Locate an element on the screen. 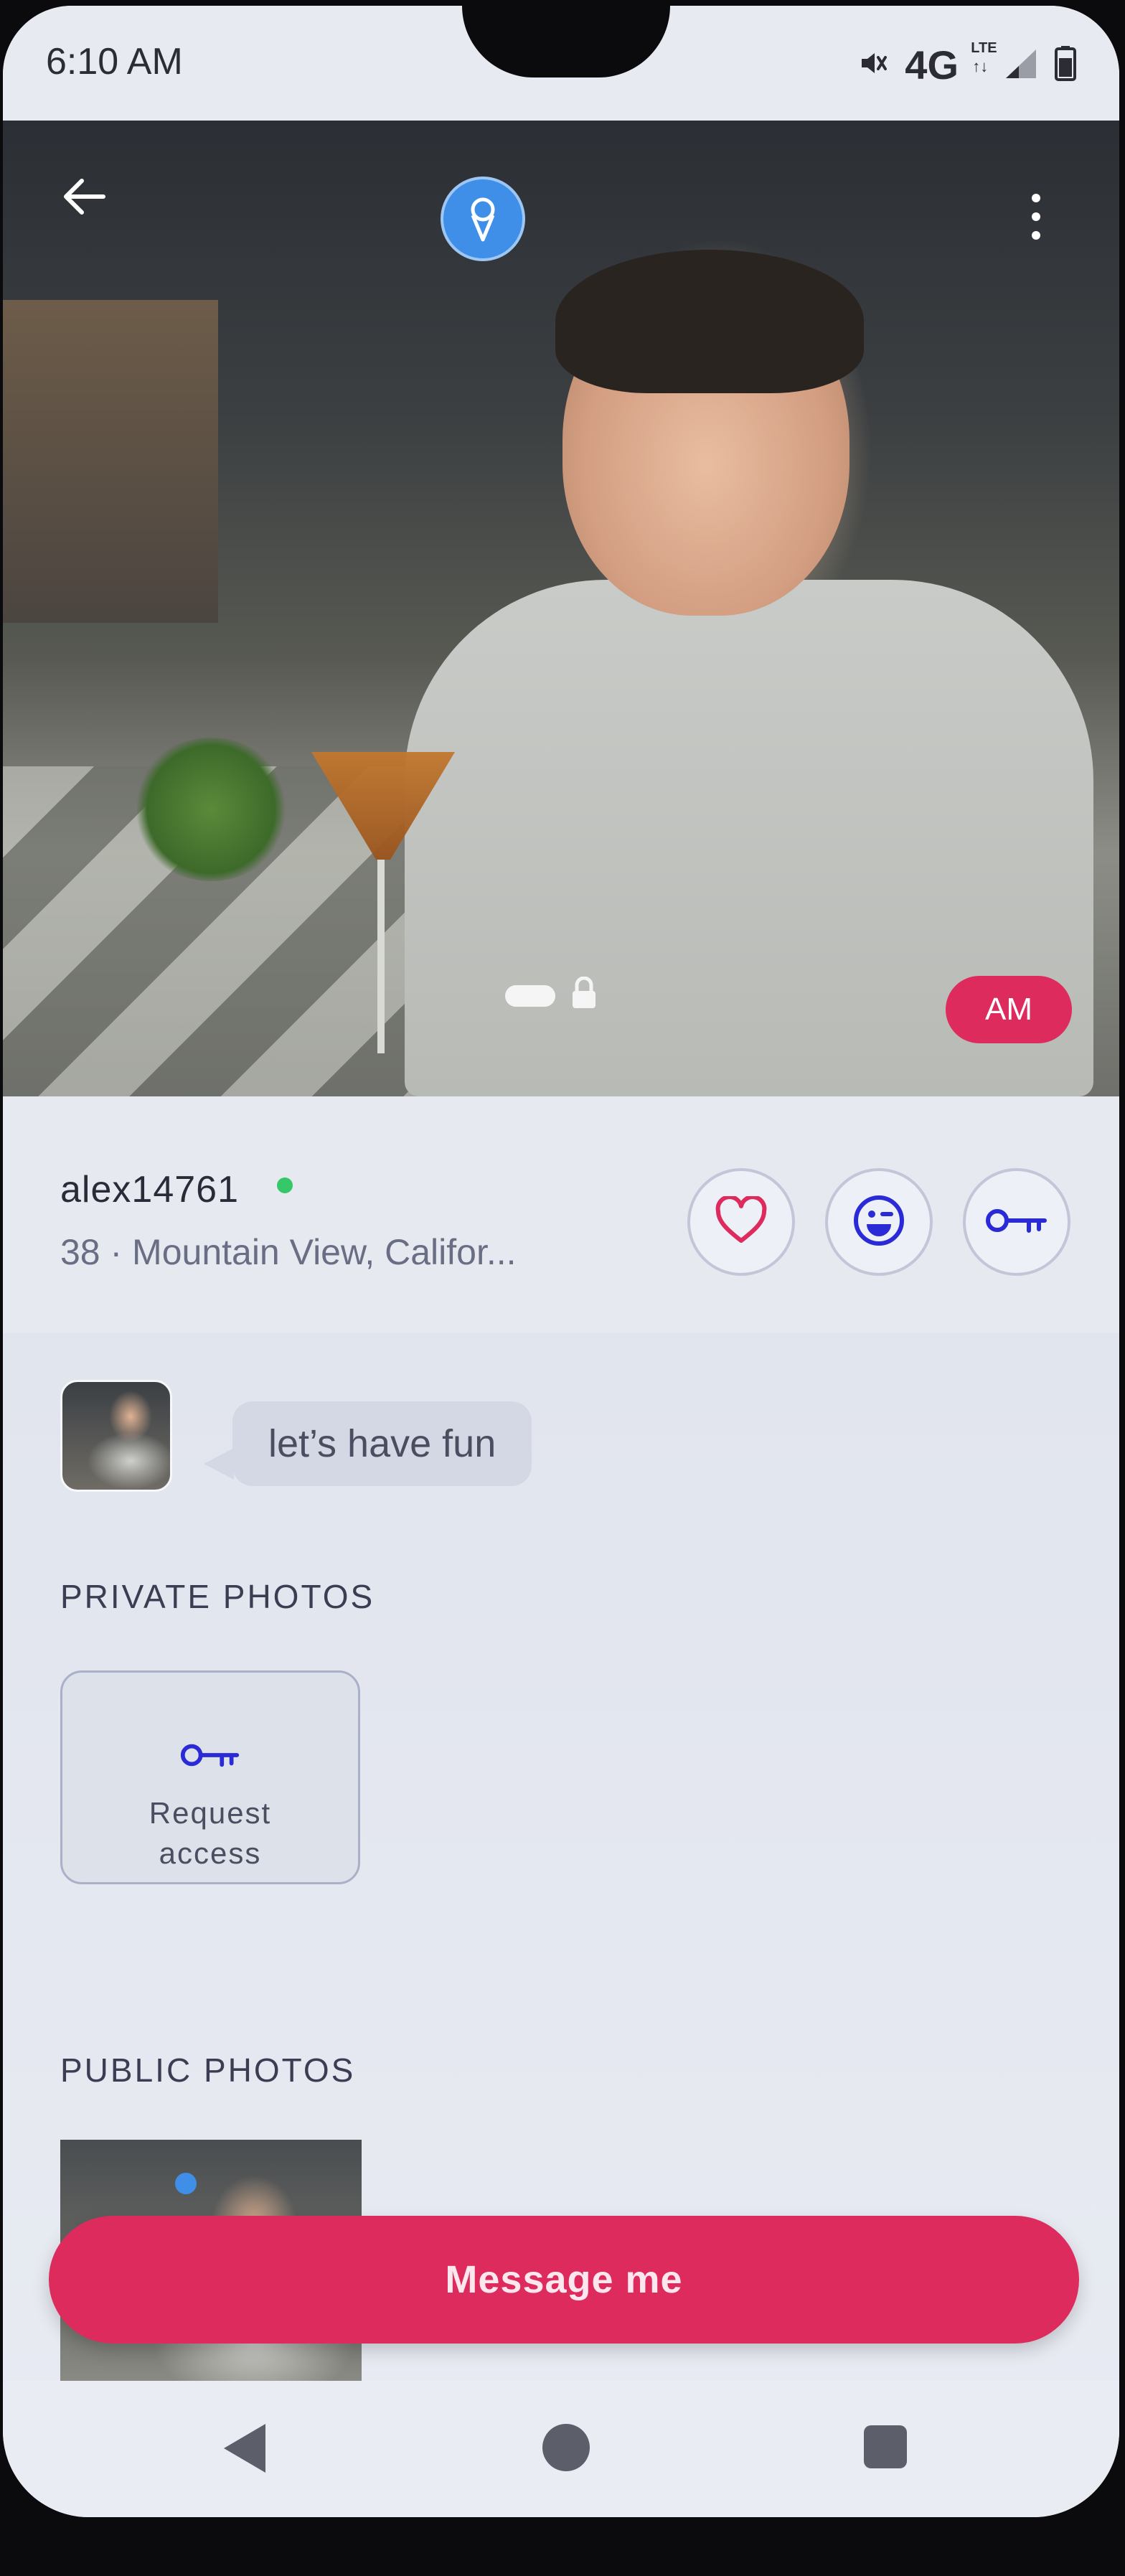 Image resolution: width=1125 pixels, height=2576 pixels. online-status-dot is located at coordinates (285, 1185).